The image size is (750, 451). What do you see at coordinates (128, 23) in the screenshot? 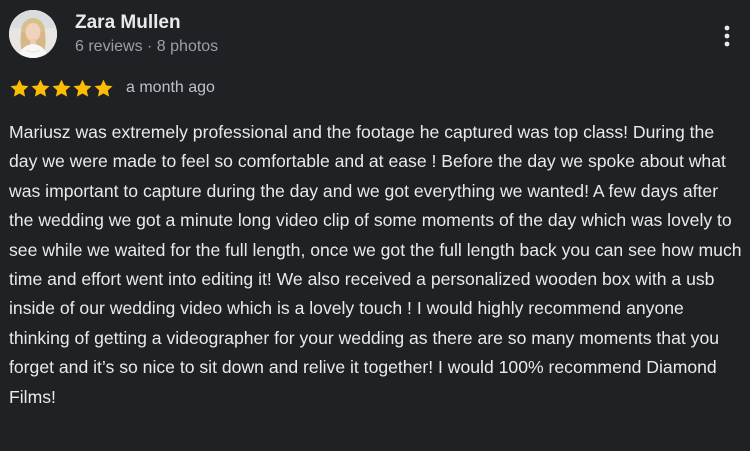
I see `reviewer-name: Zara Mullen` at bounding box center [128, 23].